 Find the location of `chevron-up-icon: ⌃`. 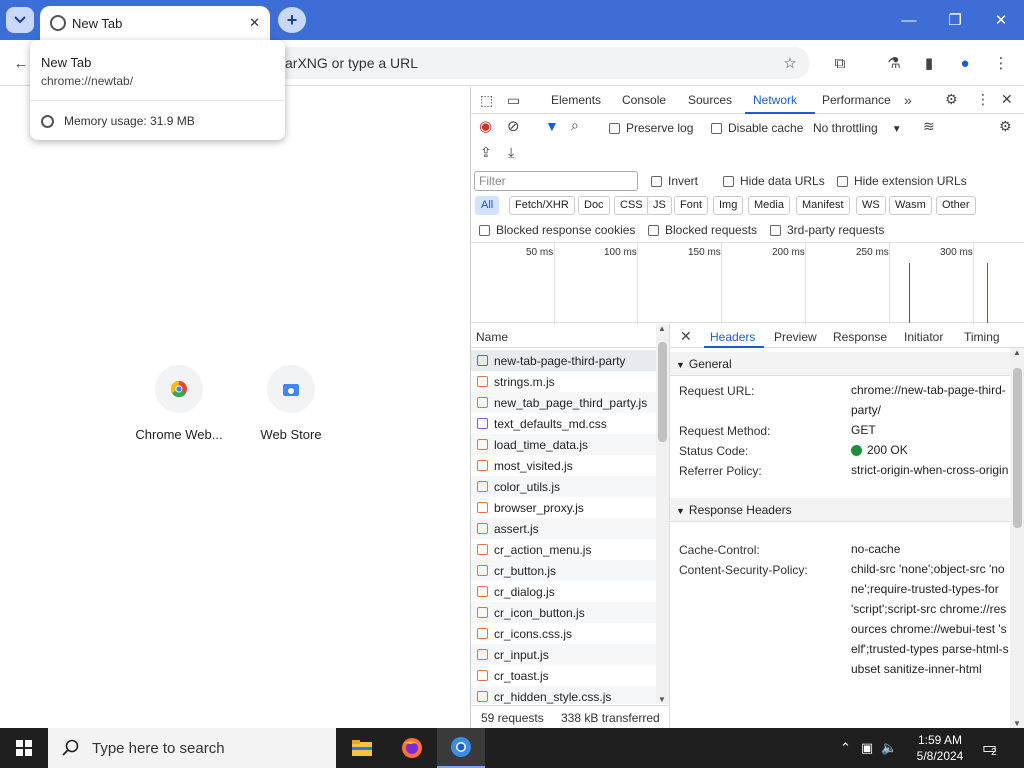

chevron-up-icon: ⌃ is located at coordinates (845, 748).